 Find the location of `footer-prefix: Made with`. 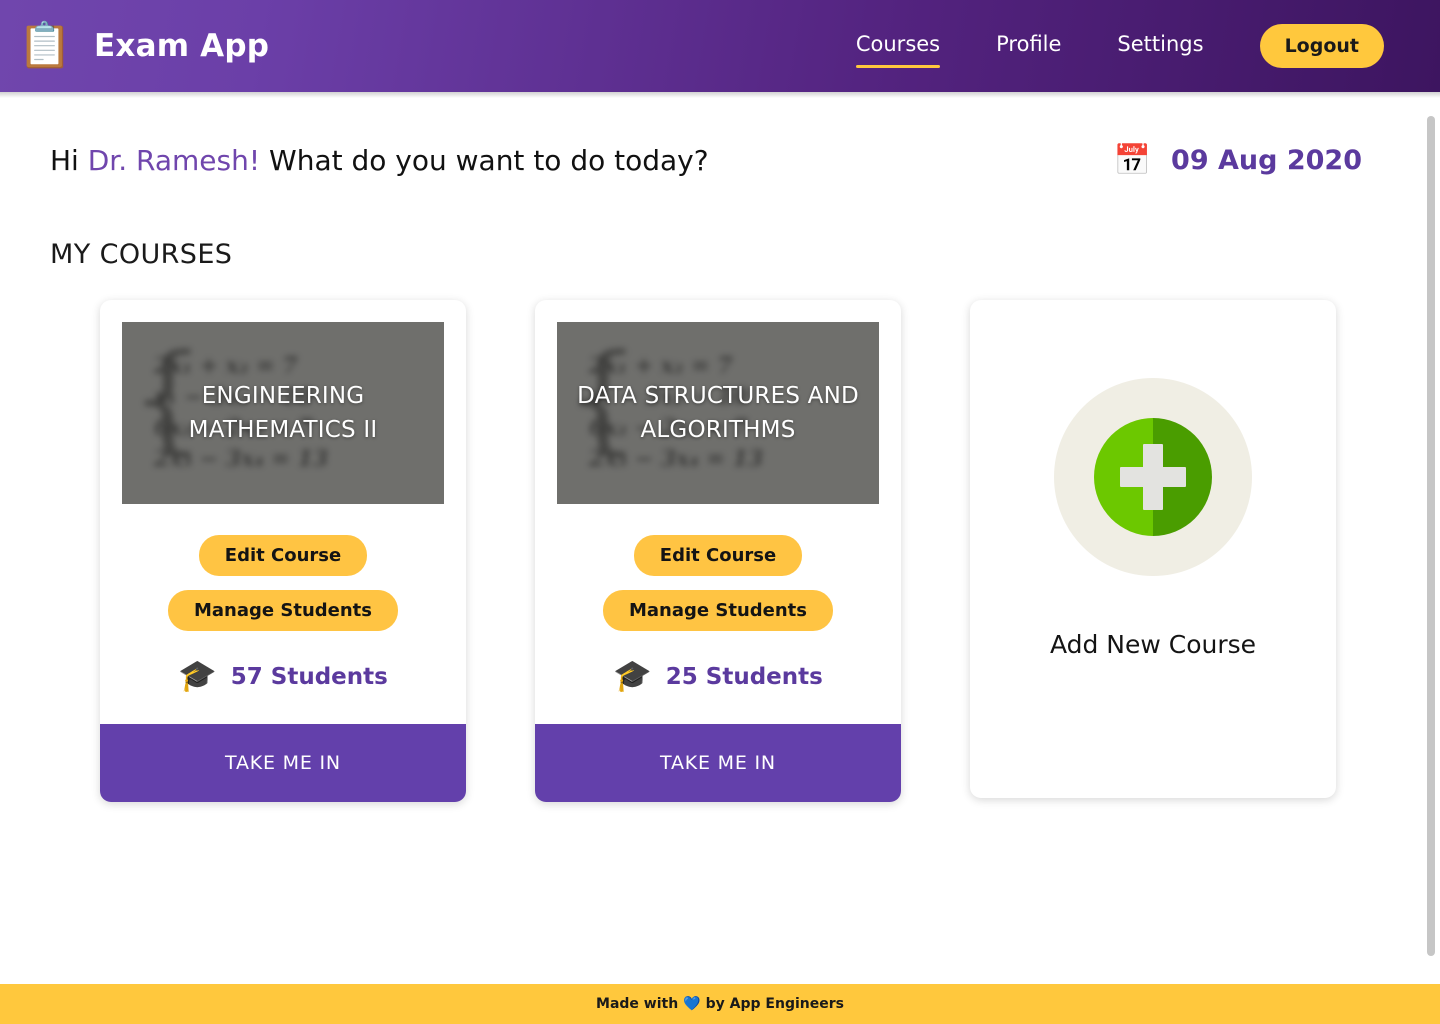

footer-prefix: Made with is located at coordinates (637, 1004).